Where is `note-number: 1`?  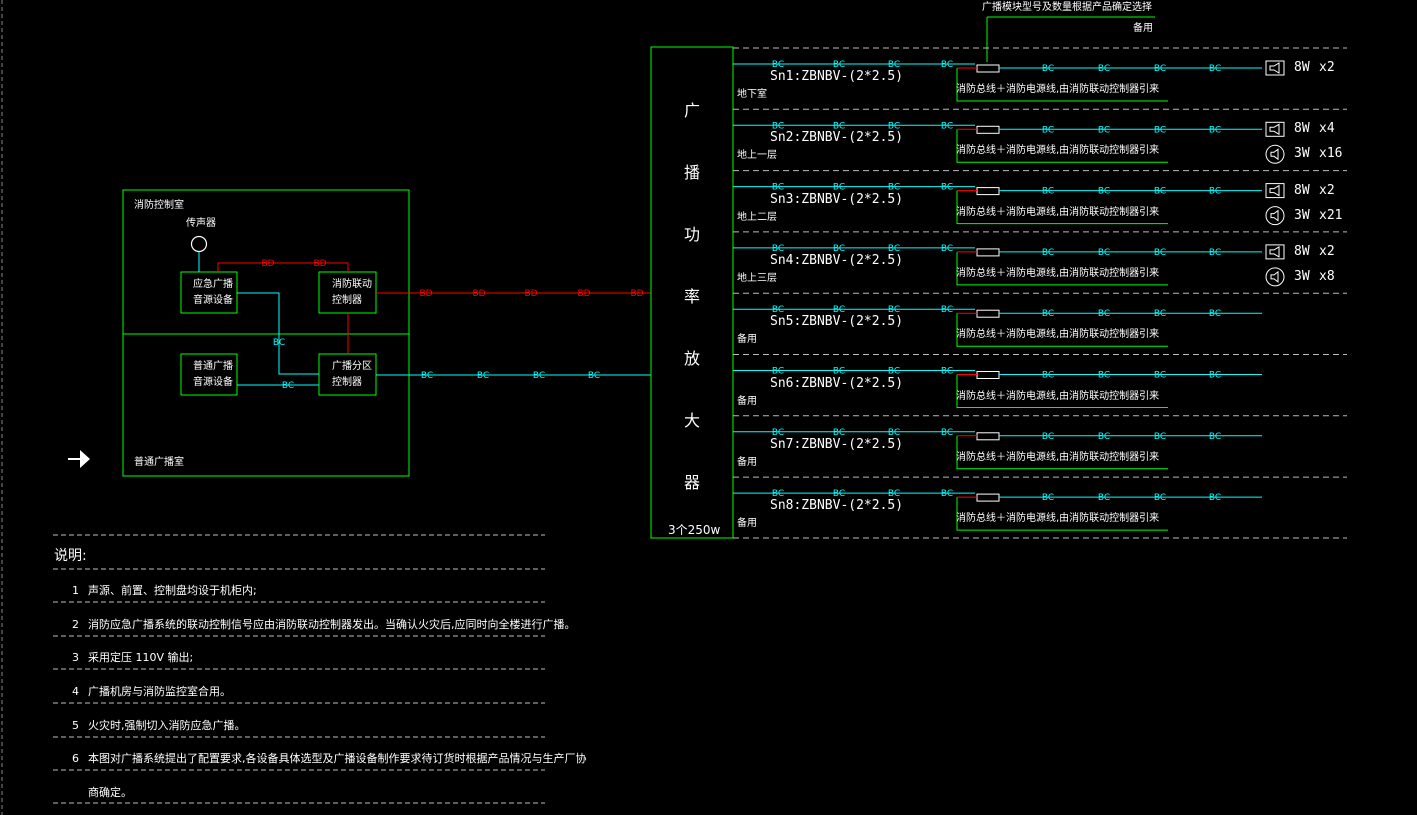
note-number: 1 is located at coordinates (75, 590).